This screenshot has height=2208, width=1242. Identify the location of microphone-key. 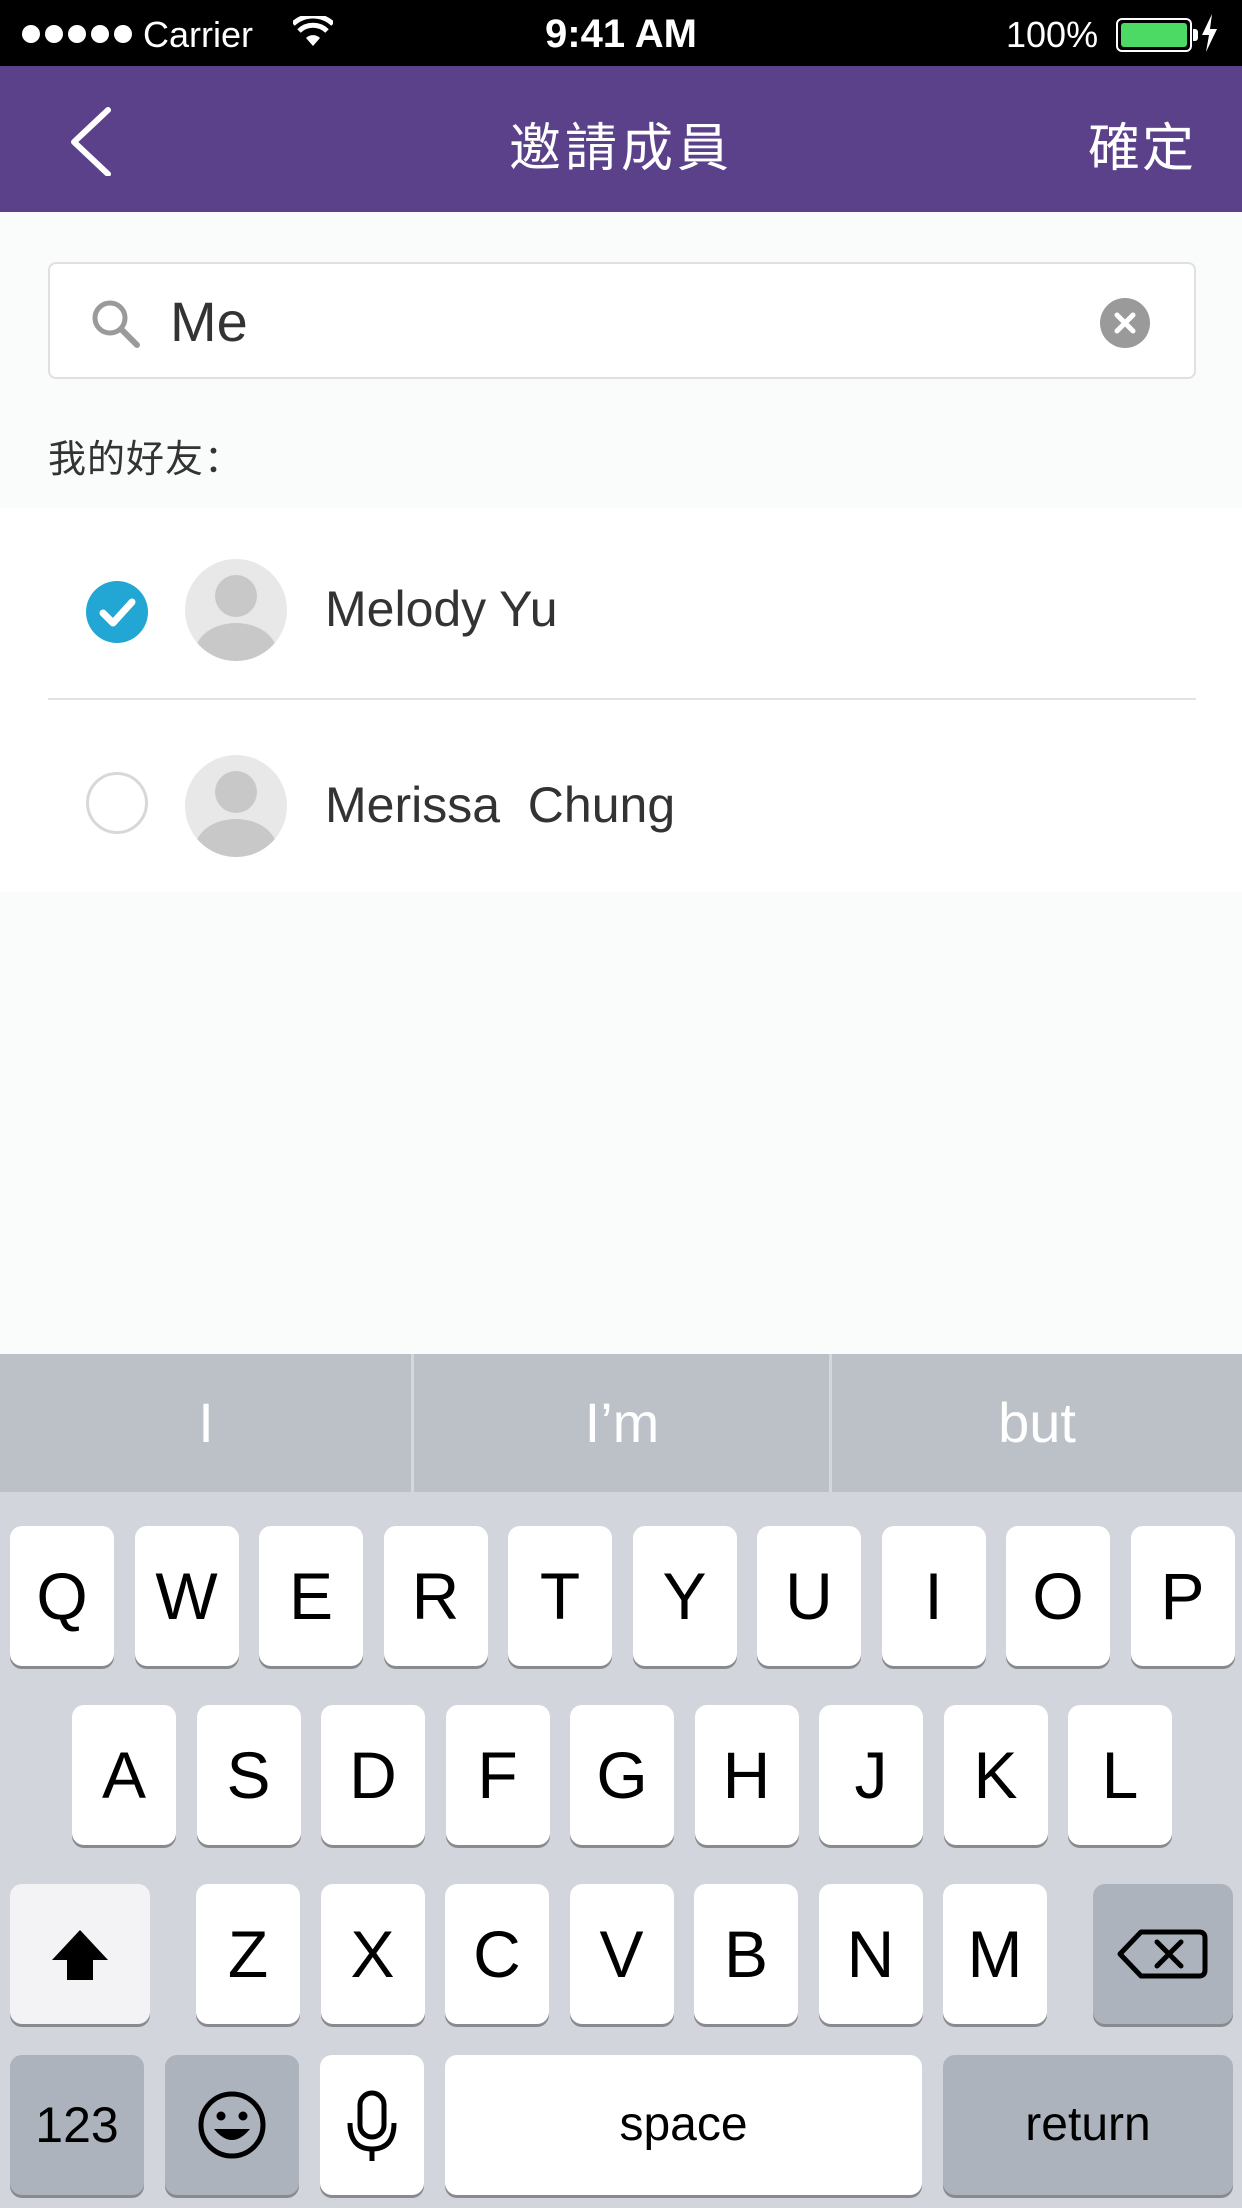
(372, 2125).